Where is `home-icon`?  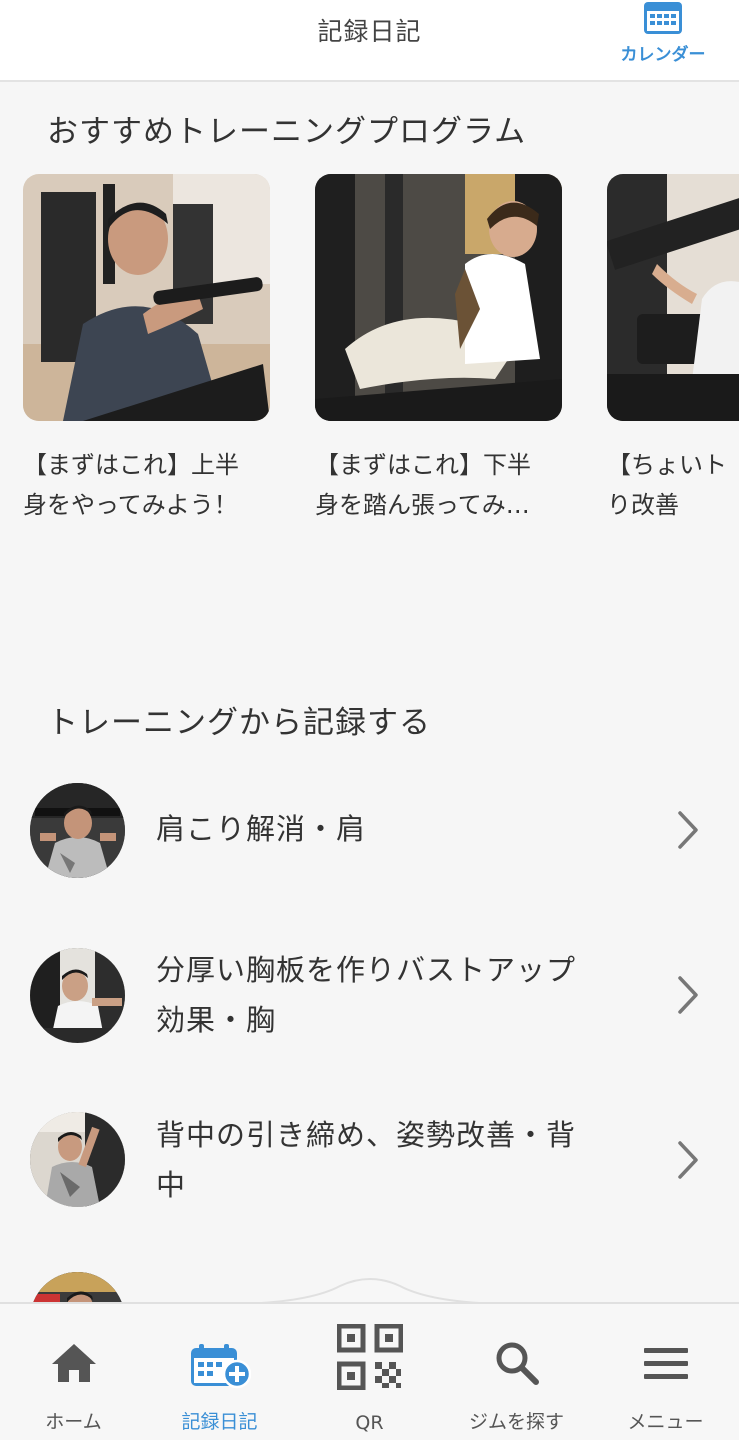
home-icon is located at coordinates (73, 1363).